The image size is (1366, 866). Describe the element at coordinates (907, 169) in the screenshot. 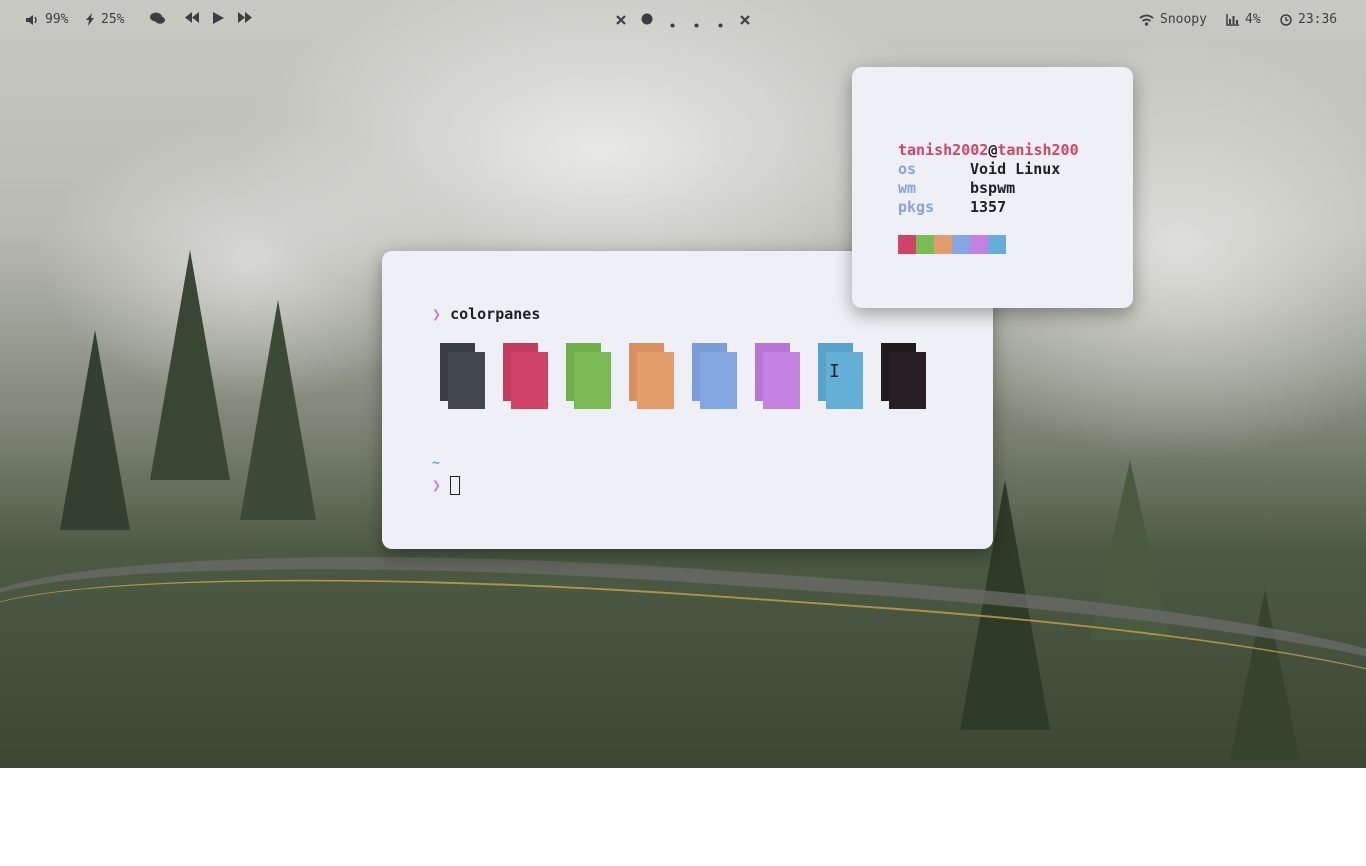

I see `fetch-key: os` at that location.